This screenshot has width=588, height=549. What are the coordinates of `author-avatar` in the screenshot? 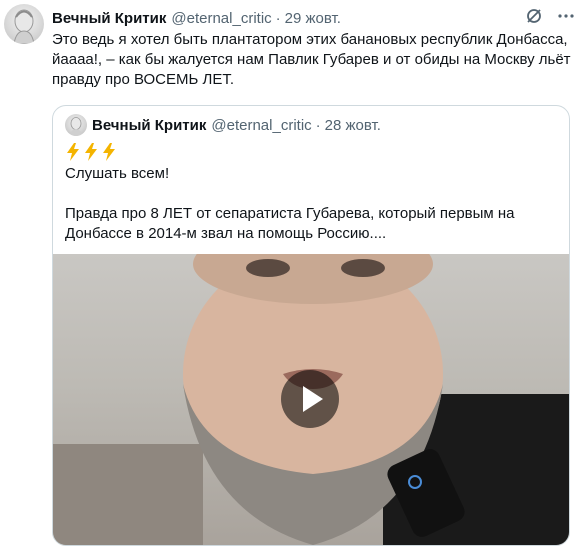 It's located at (24, 24).